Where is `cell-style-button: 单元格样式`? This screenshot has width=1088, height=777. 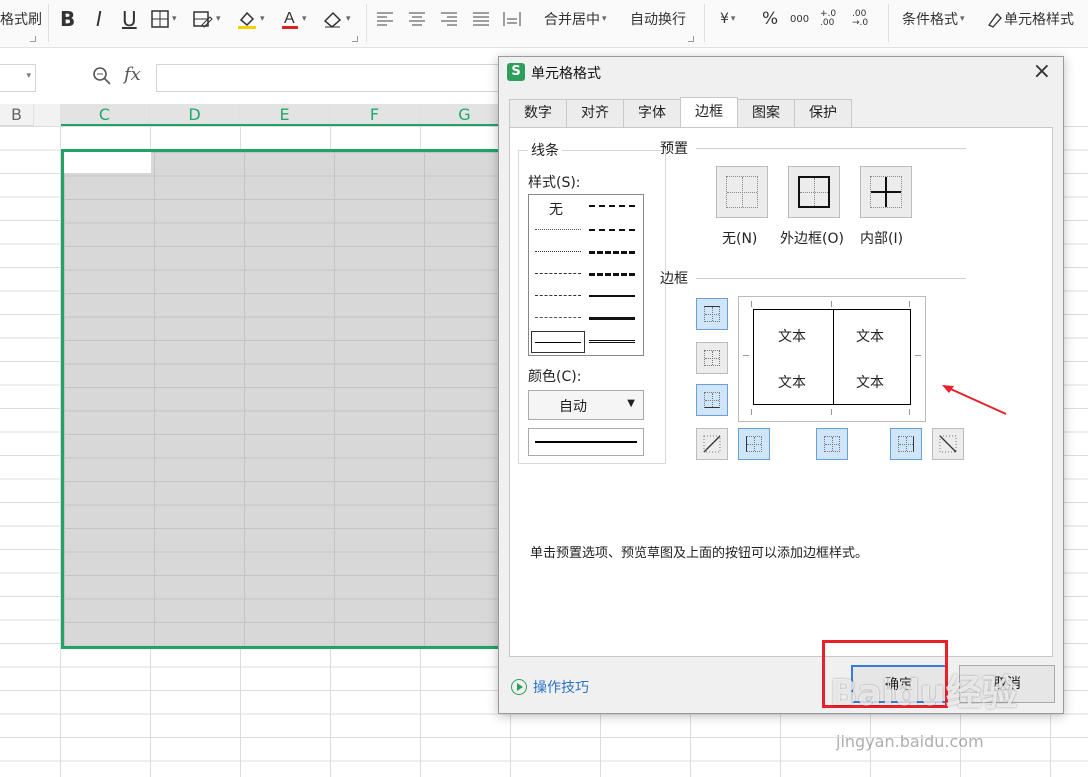 cell-style-button: 单元格样式 is located at coordinates (1030, 19).